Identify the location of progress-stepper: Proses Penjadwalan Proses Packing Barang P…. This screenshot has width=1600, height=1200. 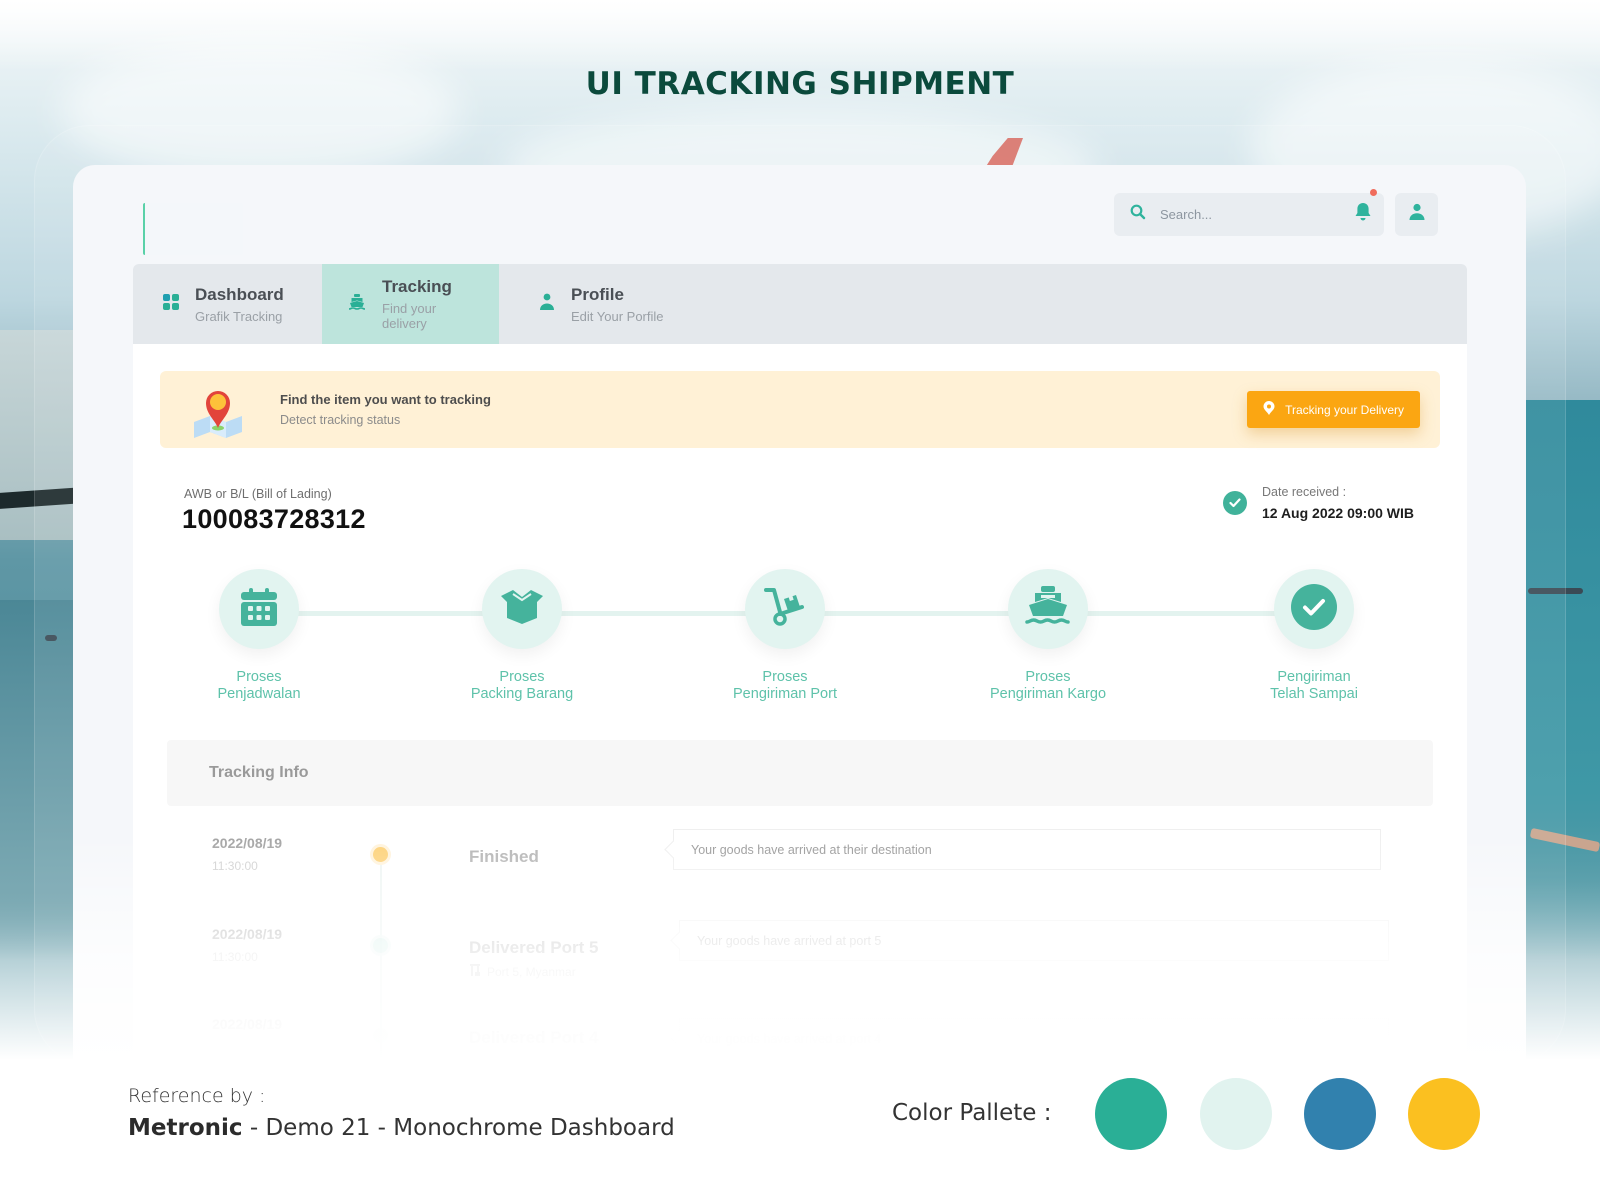
(800, 639).